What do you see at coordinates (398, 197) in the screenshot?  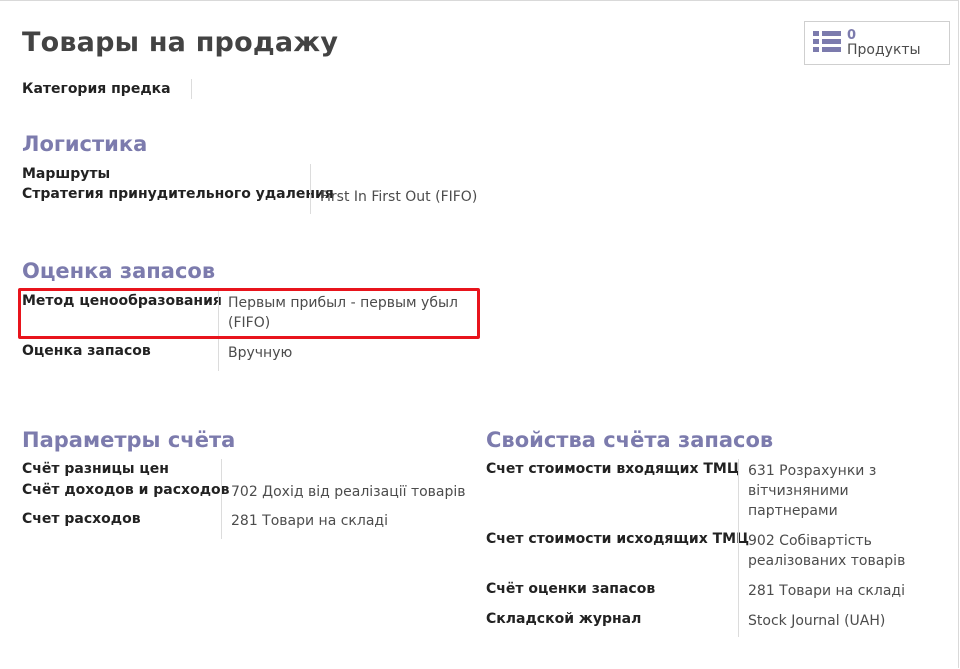 I see `removal-strategy-field: First In First Out (FIFO)` at bounding box center [398, 197].